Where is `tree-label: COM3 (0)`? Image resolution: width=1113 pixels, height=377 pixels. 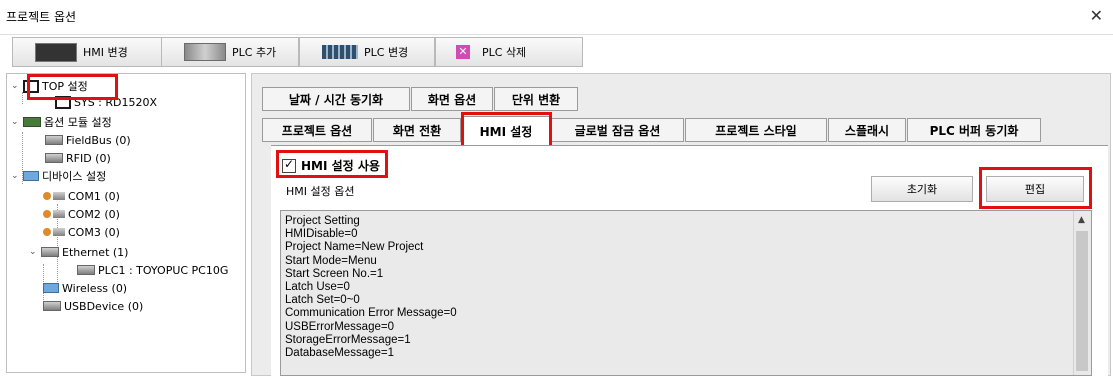
tree-label: COM3 (0) is located at coordinates (94, 232).